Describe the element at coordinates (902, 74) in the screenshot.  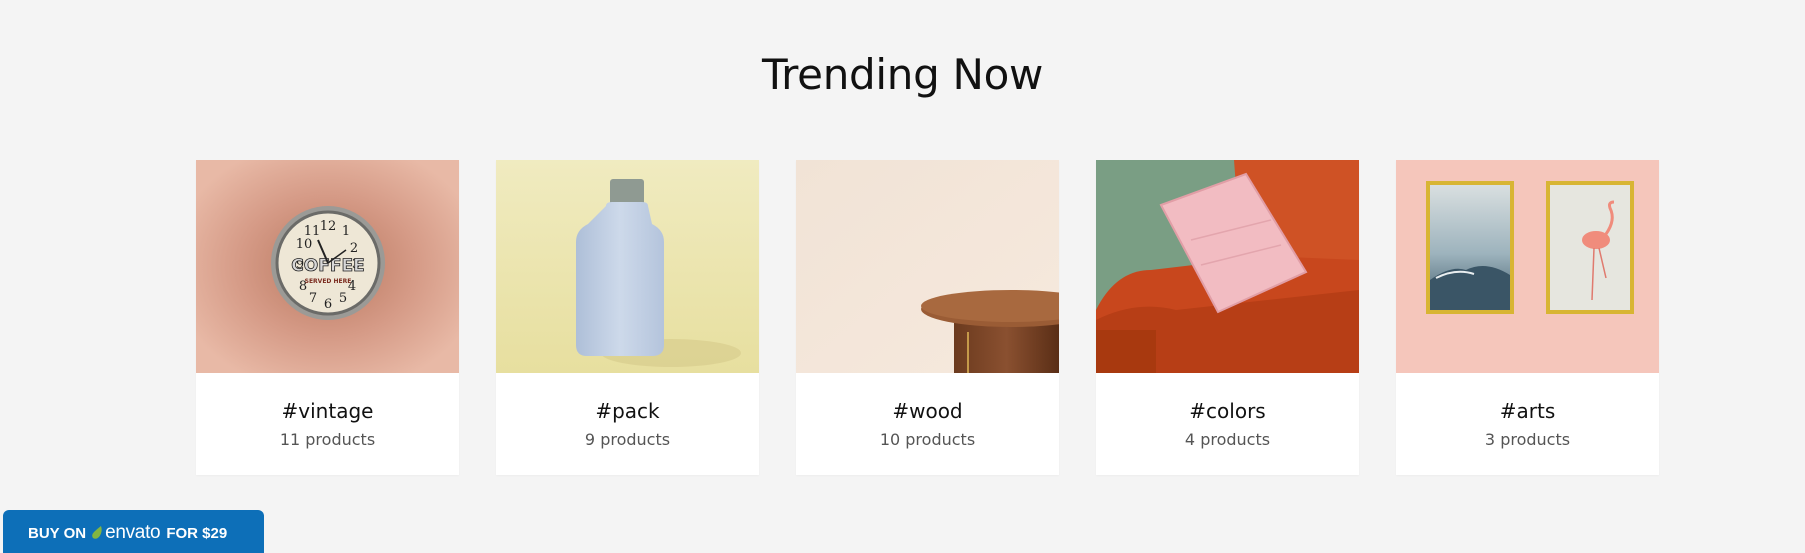
I see `section-title: Trending Now` at that location.